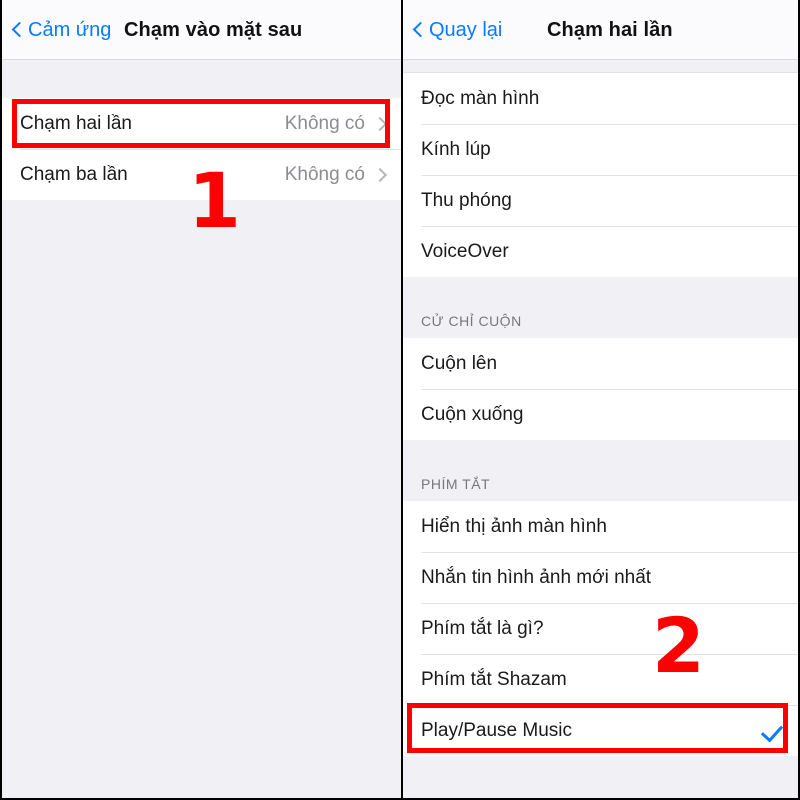 Image resolution: width=800 pixels, height=800 pixels. What do you see at coordinates (600, 679) in the screenshot?
I see `row-phim-tat-shazam: Phím tắt Shazam` at bounding box center [600, 679].